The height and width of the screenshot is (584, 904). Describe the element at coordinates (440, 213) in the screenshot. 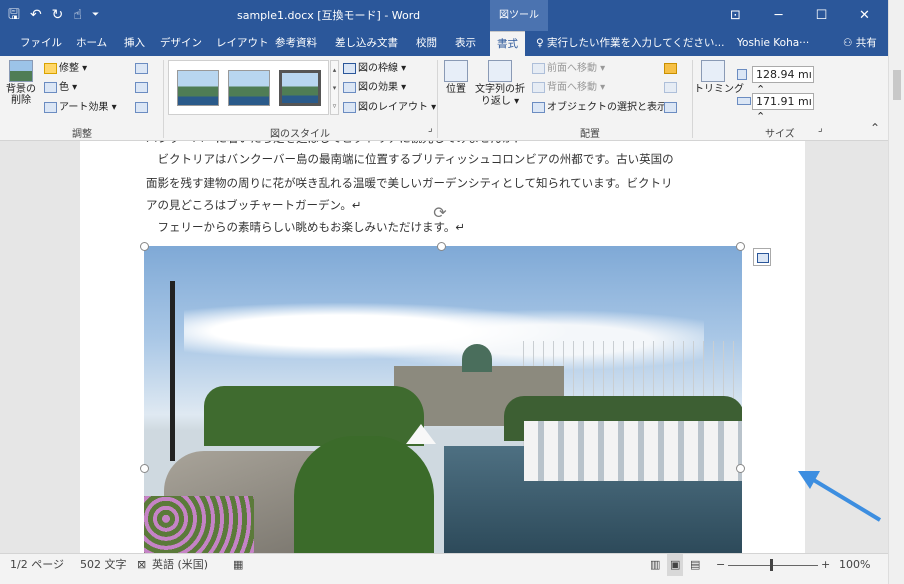

I see `rotate-handle-icon: ⟳` at that location.